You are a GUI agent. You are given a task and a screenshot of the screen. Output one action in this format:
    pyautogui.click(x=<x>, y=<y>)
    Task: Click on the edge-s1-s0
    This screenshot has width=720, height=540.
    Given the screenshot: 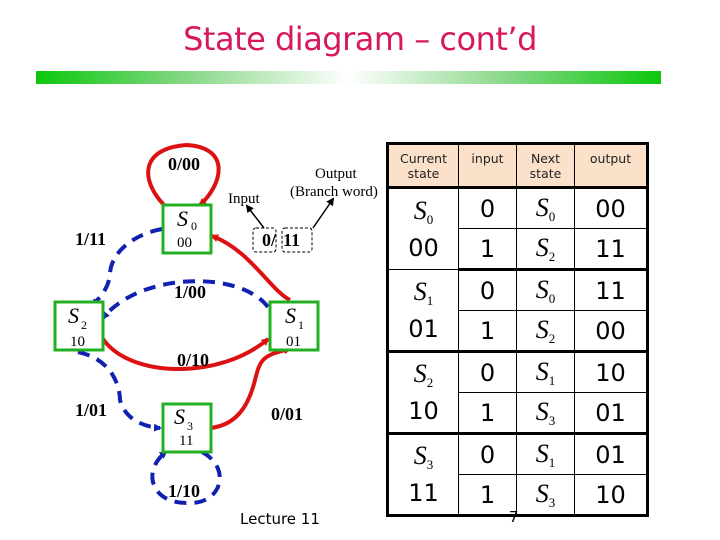 What is the action you would take?
    pyautogui.click(x=251, y=268)
    